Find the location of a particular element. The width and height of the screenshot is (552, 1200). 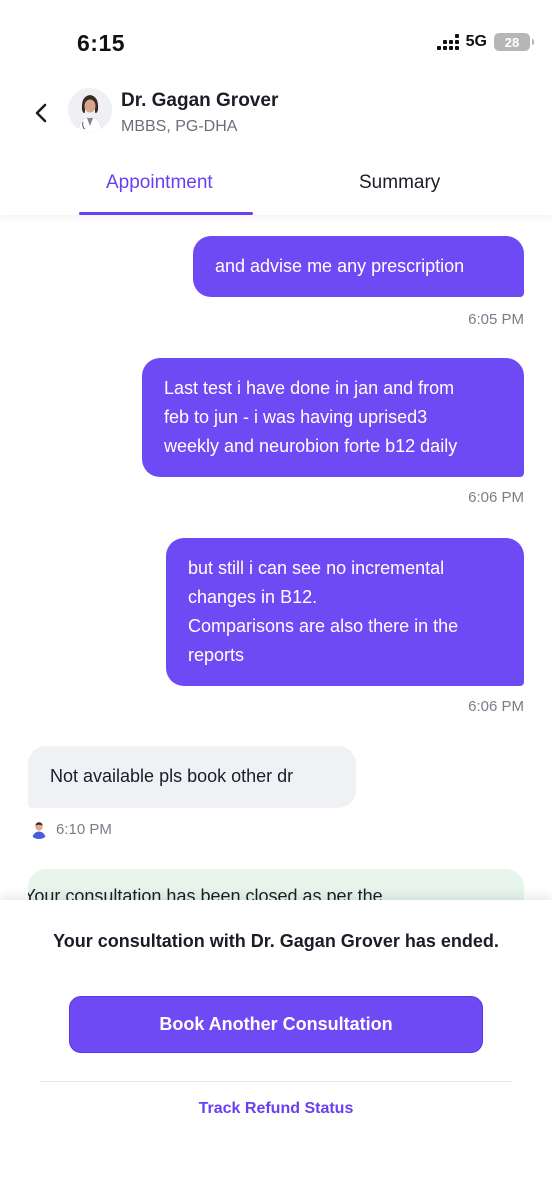

signal-icon is located at coordinates (447, 42).